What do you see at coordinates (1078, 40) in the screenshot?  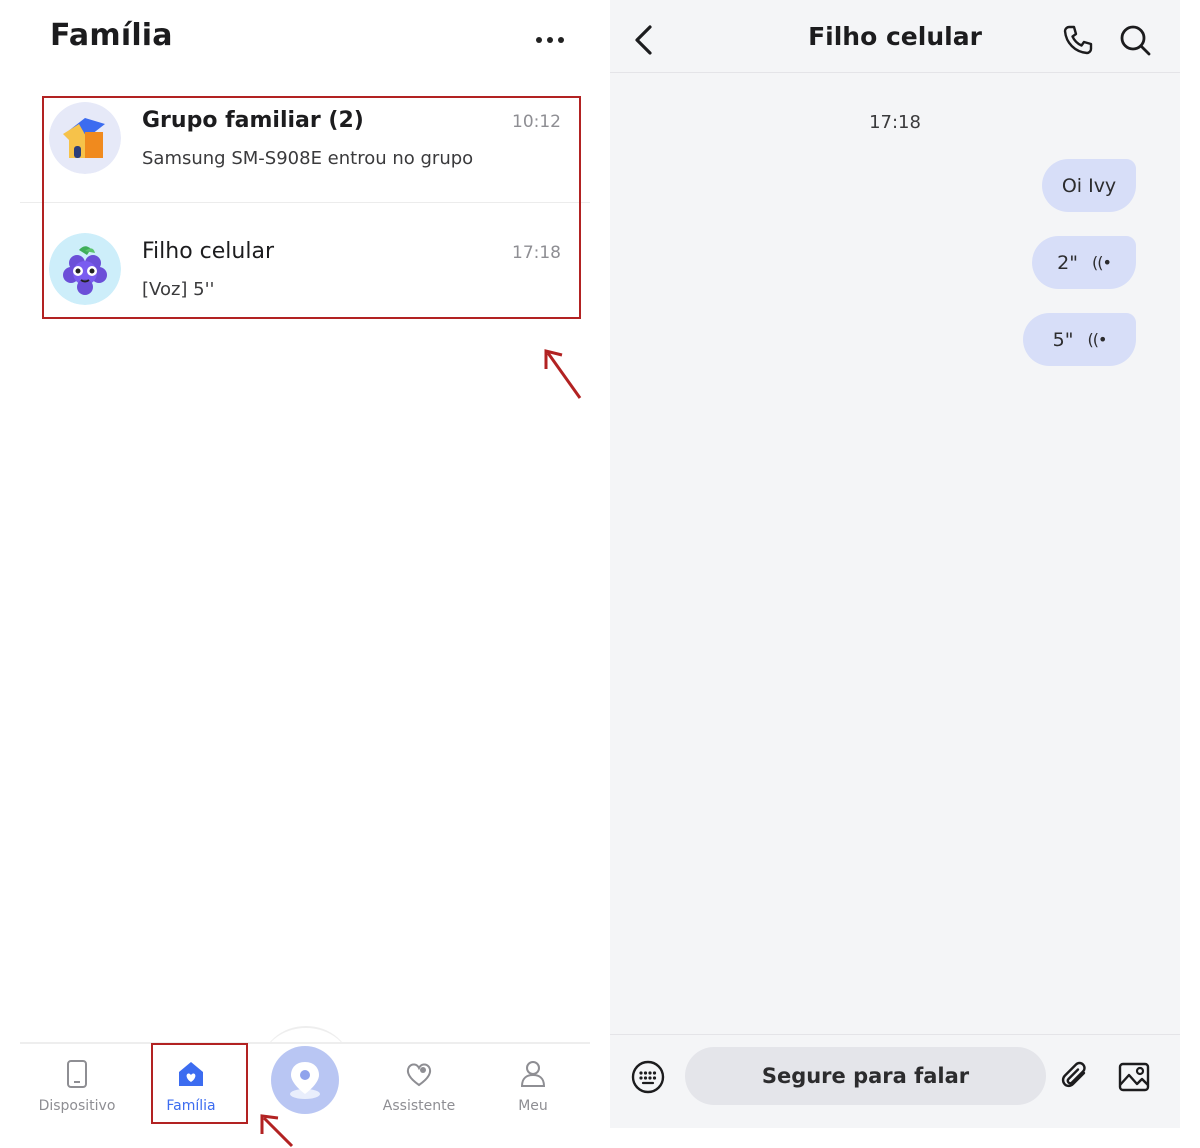 I see `phone-icon` at bounding box center [1078, 40].